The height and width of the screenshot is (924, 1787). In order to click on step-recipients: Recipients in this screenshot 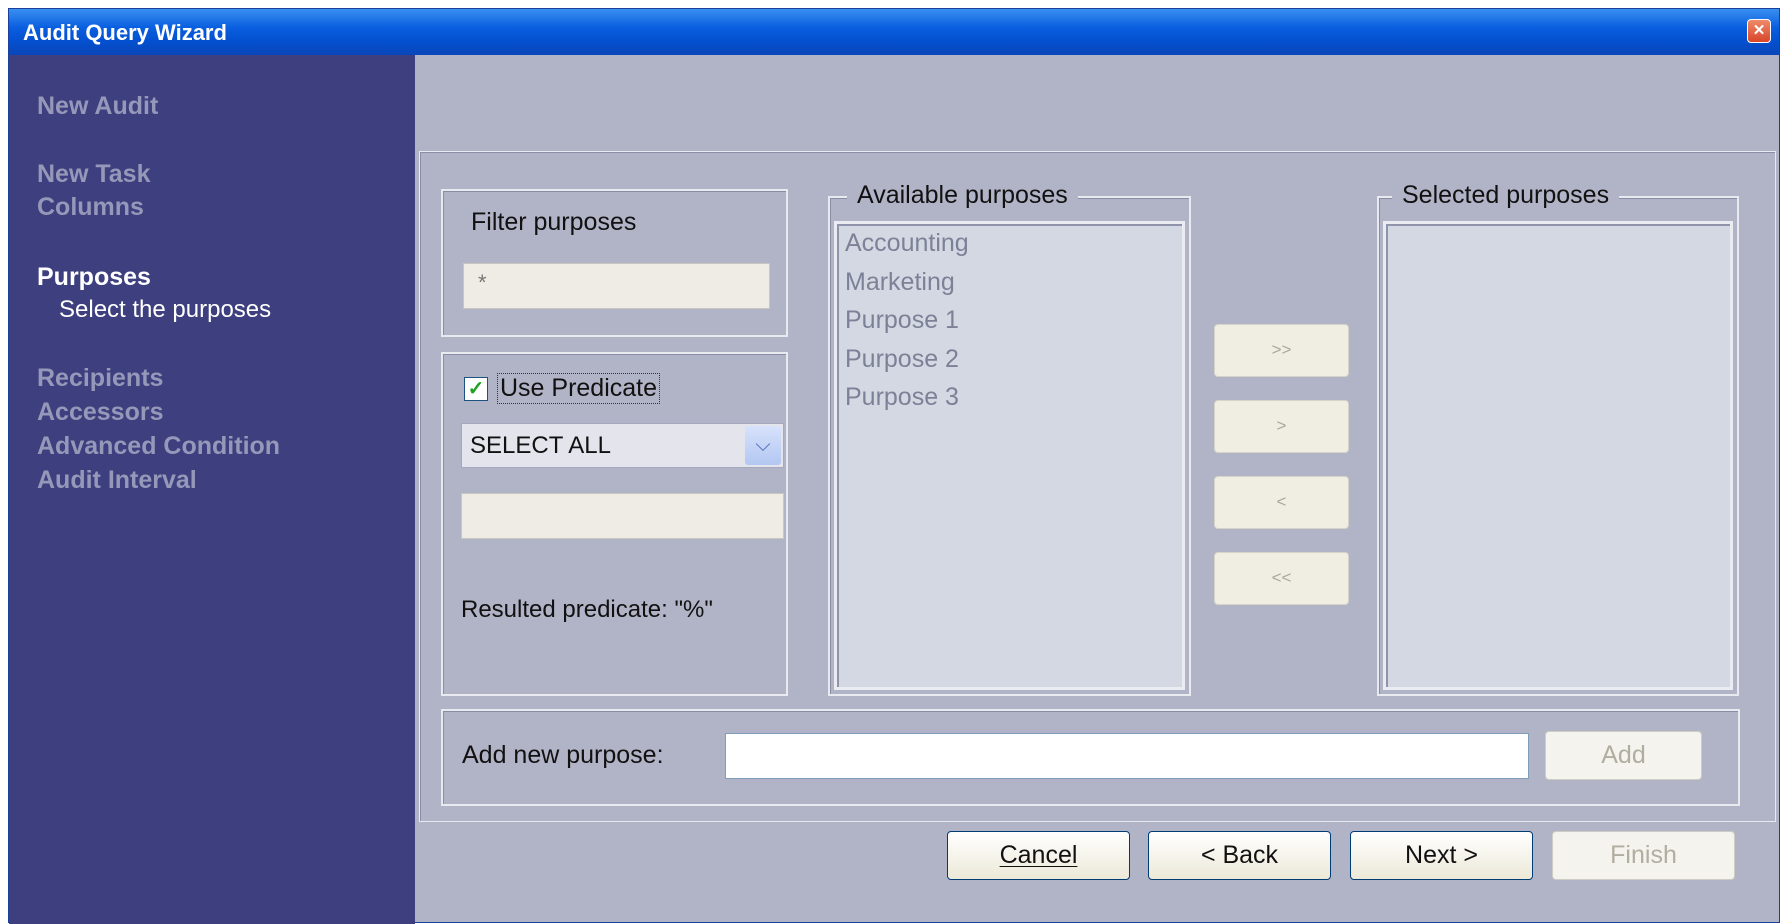, I will do `click(100, 378)`.